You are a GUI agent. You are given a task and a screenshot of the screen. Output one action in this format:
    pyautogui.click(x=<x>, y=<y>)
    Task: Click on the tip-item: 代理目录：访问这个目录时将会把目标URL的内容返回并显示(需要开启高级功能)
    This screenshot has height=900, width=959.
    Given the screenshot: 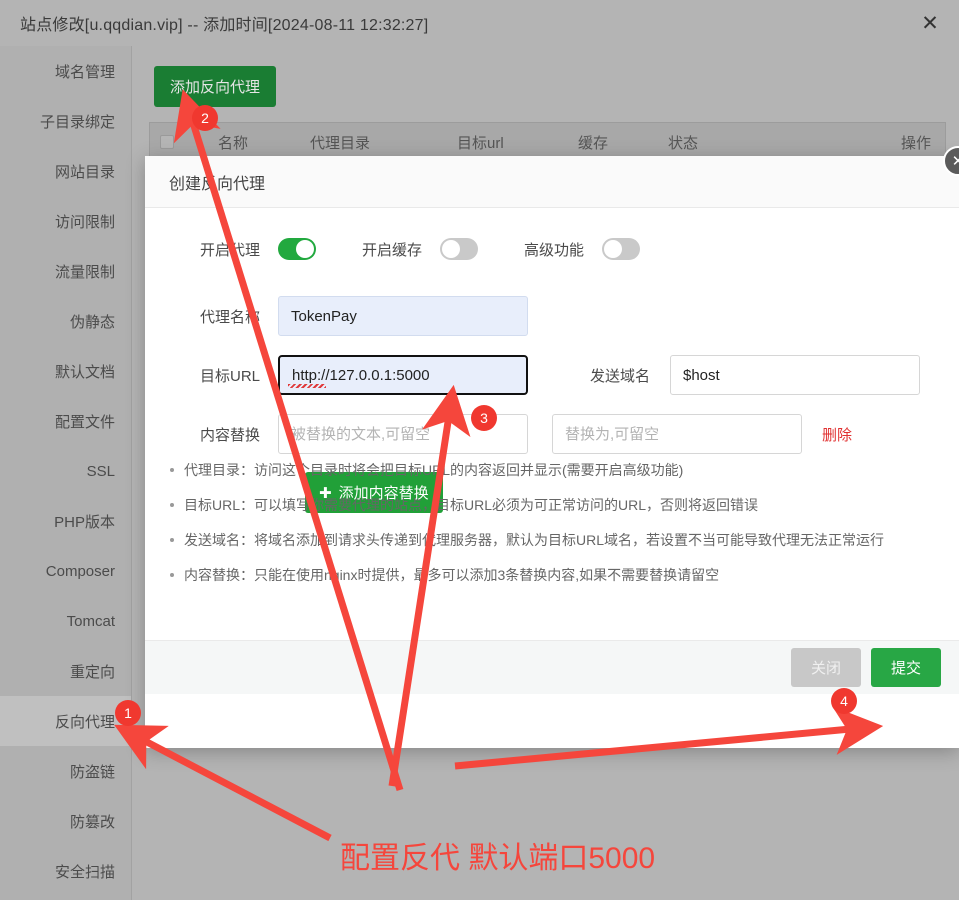 What is the action you would take?
    pyautogui.click(x=527, y=470)
    